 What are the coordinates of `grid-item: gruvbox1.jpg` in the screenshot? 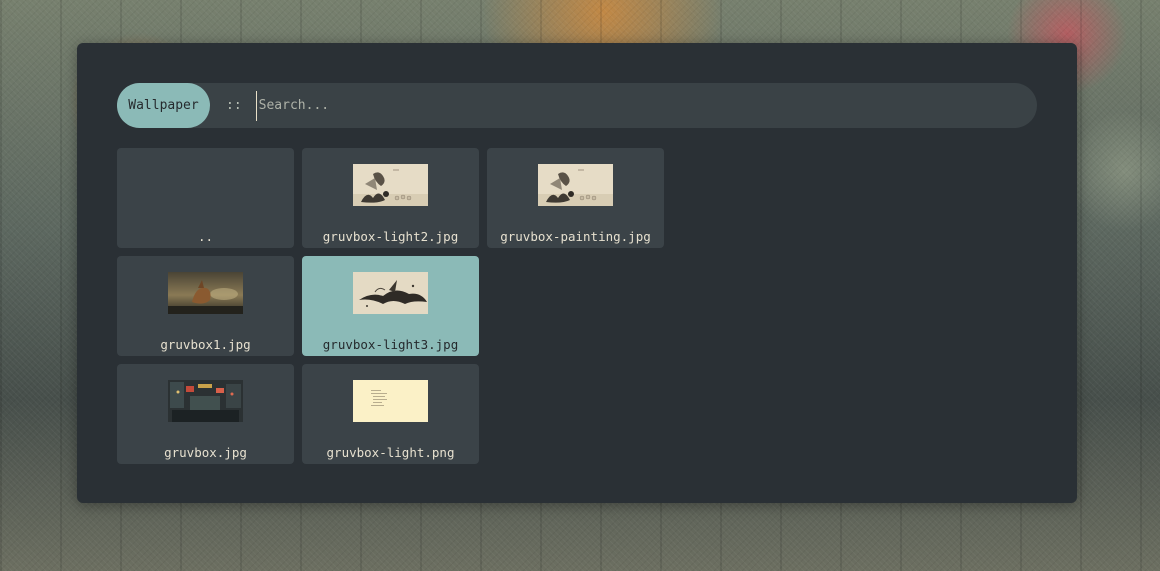 It's located at (205, 306).